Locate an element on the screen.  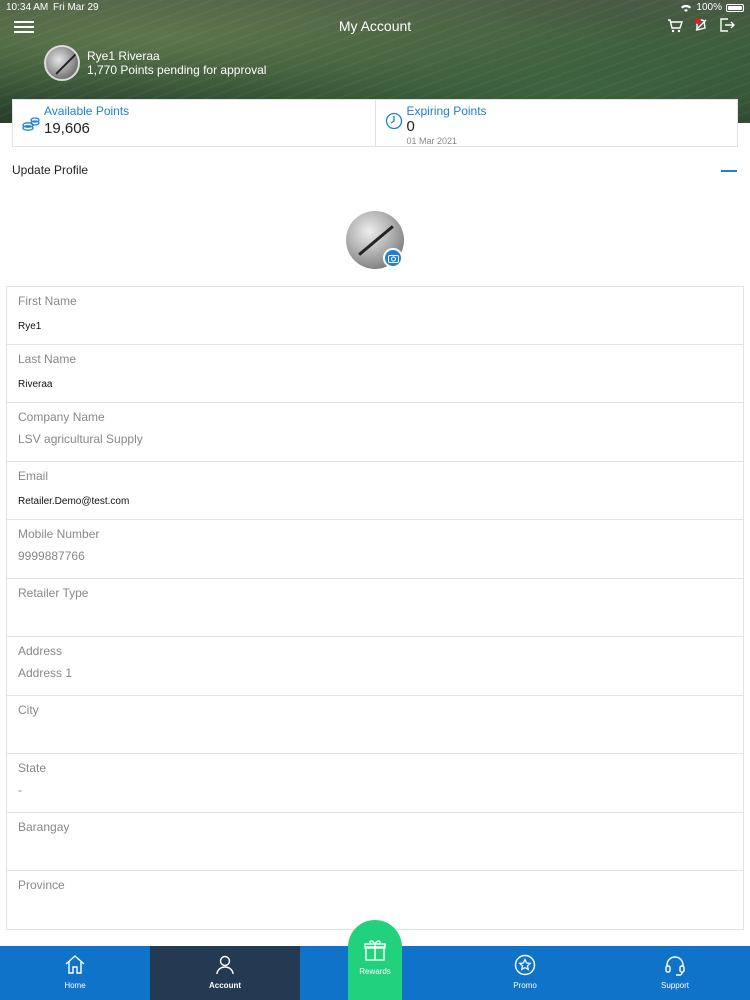
field-label: Barangay is located at coordinates (44, 826).